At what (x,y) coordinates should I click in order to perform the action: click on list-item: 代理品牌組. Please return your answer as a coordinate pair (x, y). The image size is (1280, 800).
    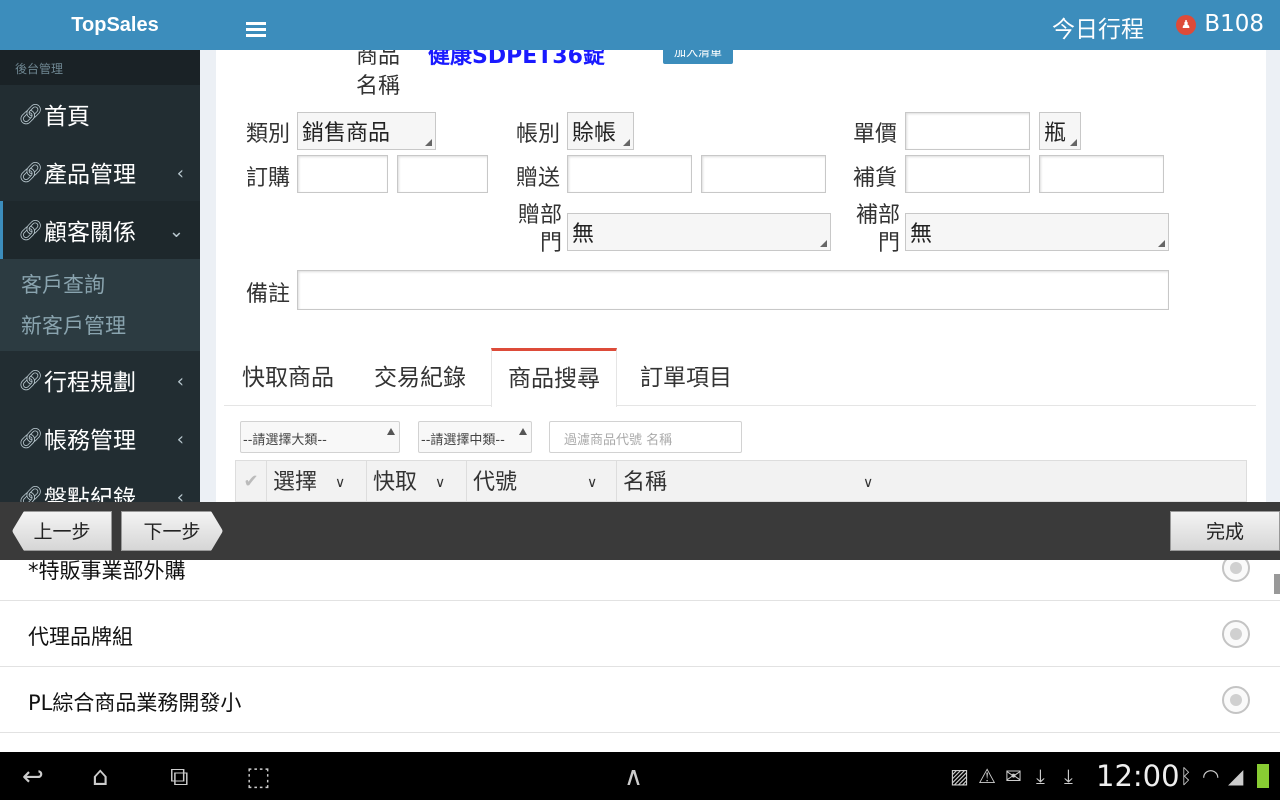
    Looking at the image, I should click on (640, 634).